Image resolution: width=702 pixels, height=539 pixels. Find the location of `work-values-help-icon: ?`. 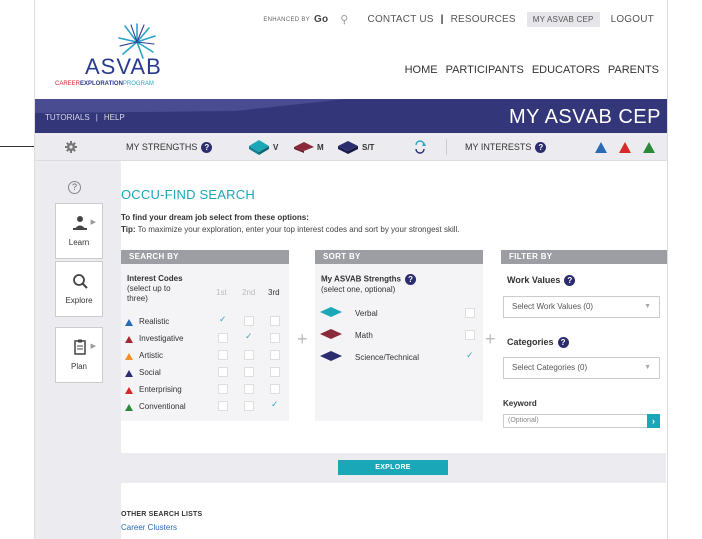

work-values-help-icon: ? is located at coordinates (570, 281).